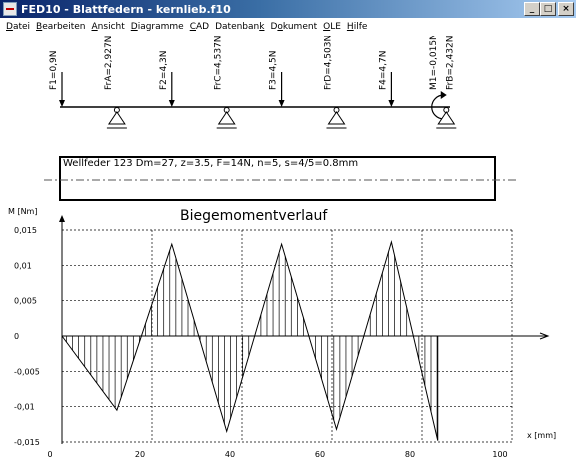 This screenshot has height=458, width=576. What do you see at coordinates (219, 63) in the screenshot?
I see `force-label: FrC=4,537N` at bounding box center [219, 63].